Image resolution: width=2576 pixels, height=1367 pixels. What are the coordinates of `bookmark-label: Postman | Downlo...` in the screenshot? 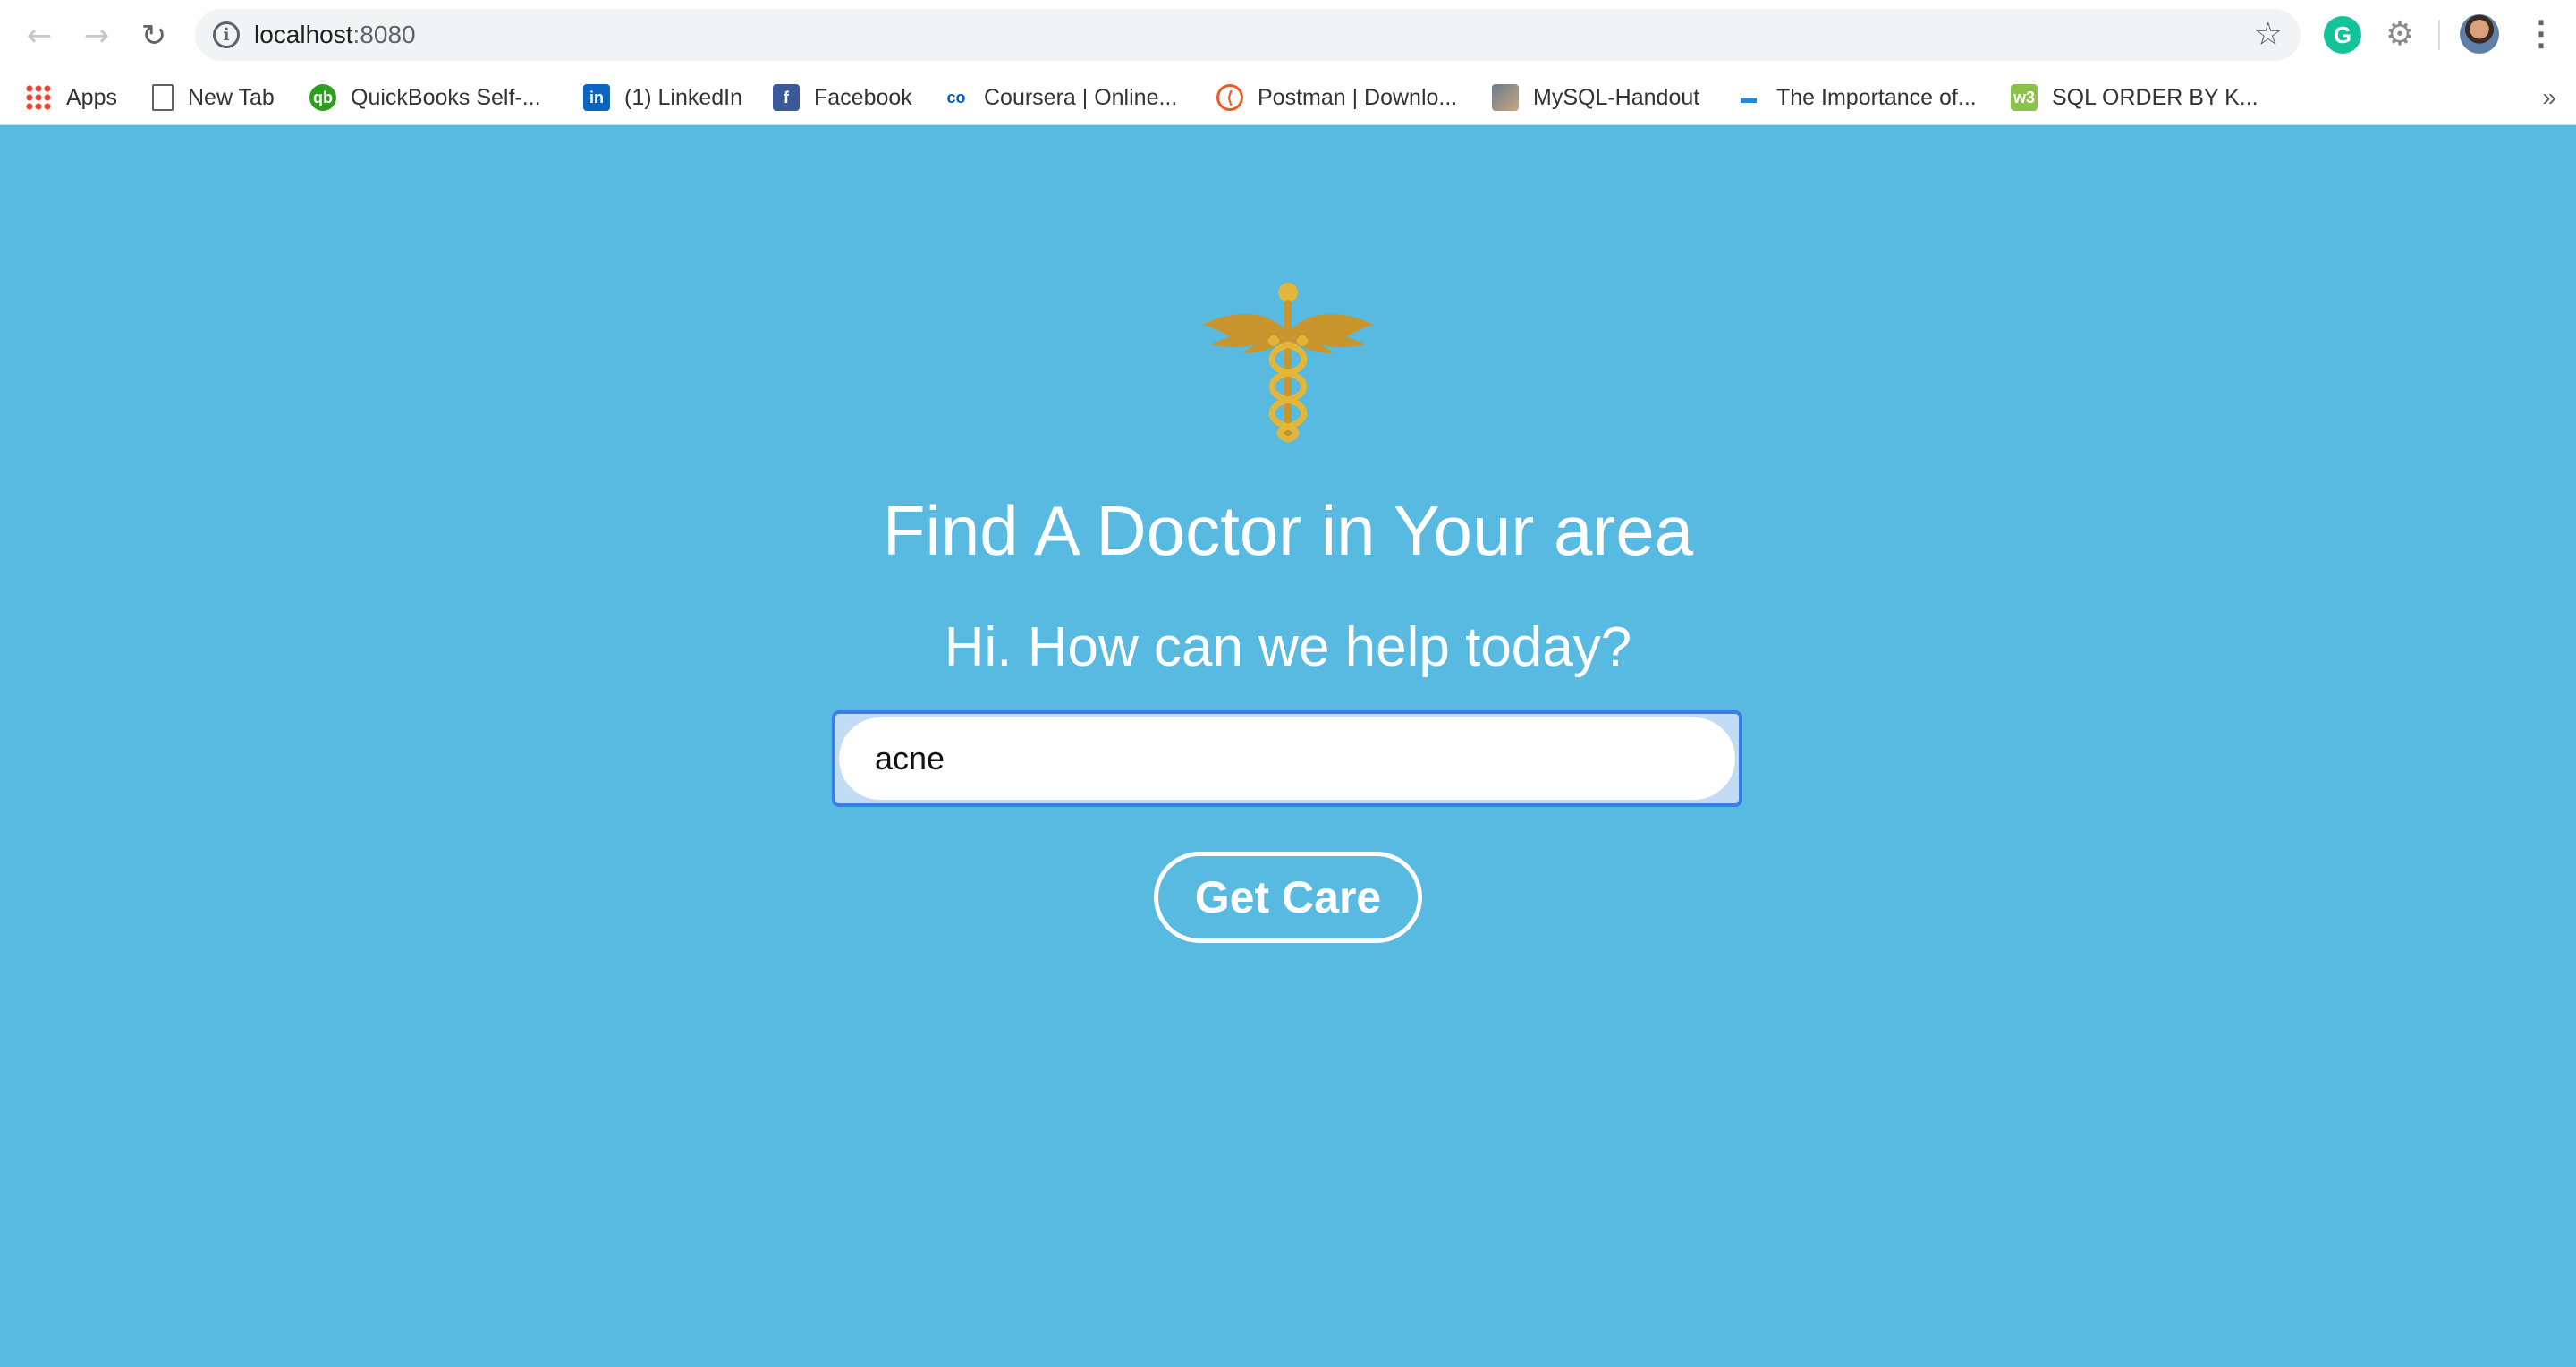 It's located at (1358, 97).